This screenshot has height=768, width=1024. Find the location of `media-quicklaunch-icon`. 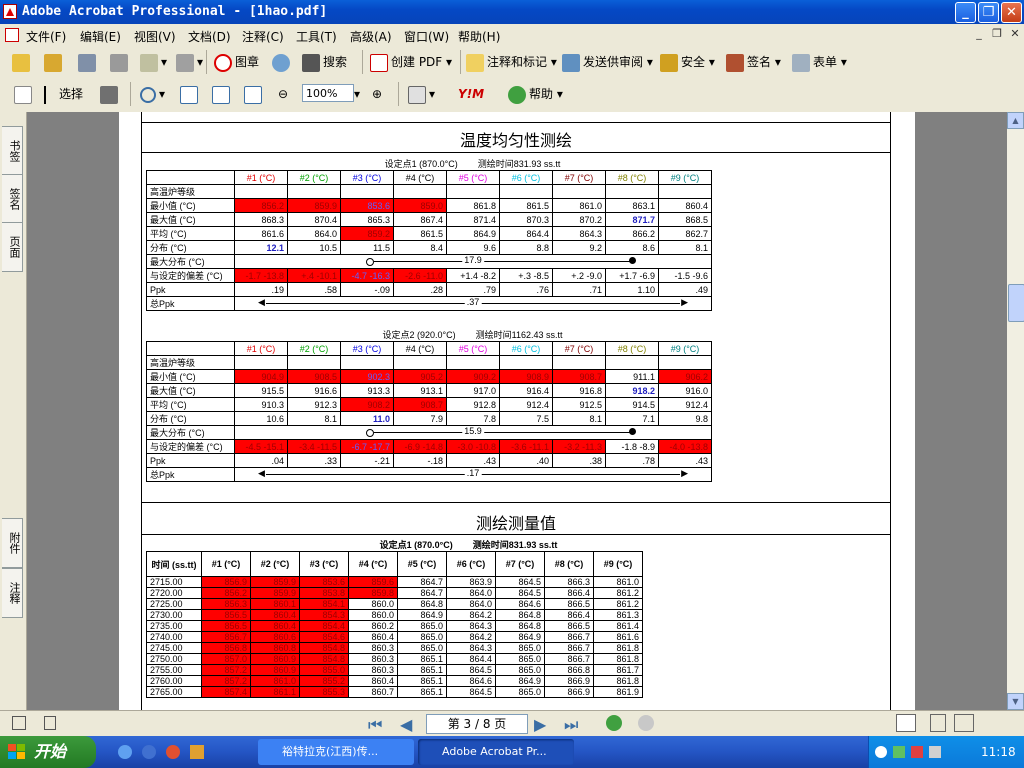

media-quicklaunch-icon is located at coordinates (173, 752).